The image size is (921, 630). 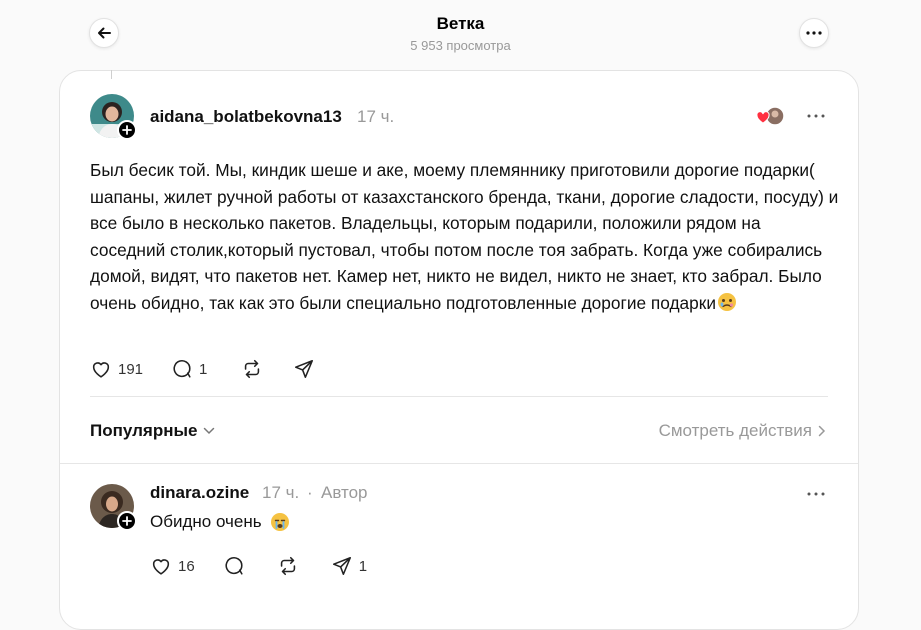 What do you see at coordinates (206, 521) in the screenshot?
I see `reply-text: Обидно очень` at bounding box center [206, 521].